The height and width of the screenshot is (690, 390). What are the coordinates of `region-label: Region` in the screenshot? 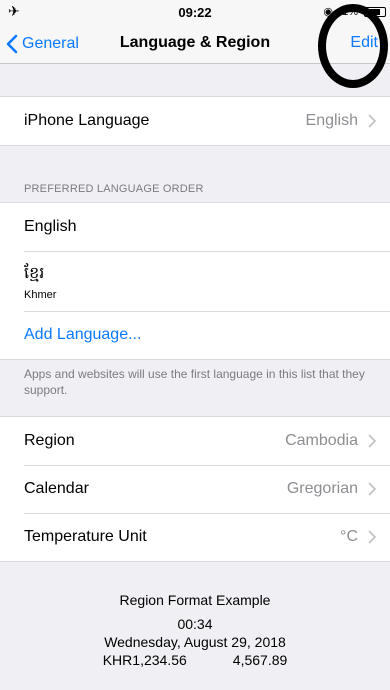 It's located at (49, 440).